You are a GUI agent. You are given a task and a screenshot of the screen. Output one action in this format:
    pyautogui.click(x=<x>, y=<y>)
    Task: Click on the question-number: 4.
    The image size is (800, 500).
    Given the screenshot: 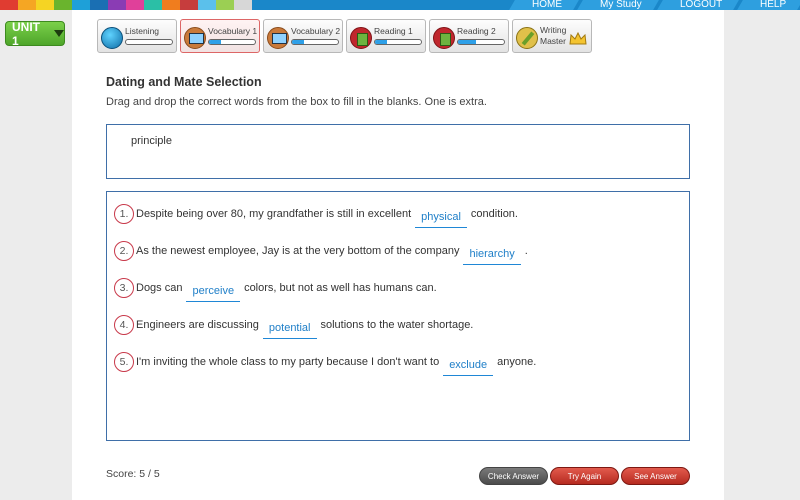 What is the action you would take?
    pyautogui.click(x=124, y=325)
    